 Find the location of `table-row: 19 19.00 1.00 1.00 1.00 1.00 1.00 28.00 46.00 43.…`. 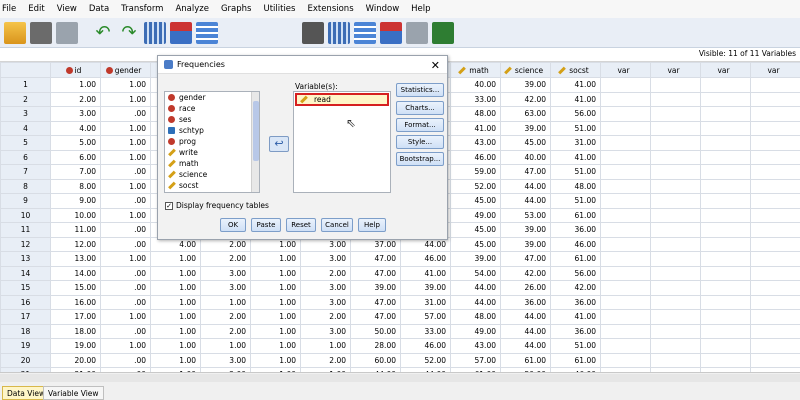

table-row: 19 19.00 1.00 1.00 1.00 1.00 1.00 28.00 46.00 43.… is located at coordinates (400, 346).